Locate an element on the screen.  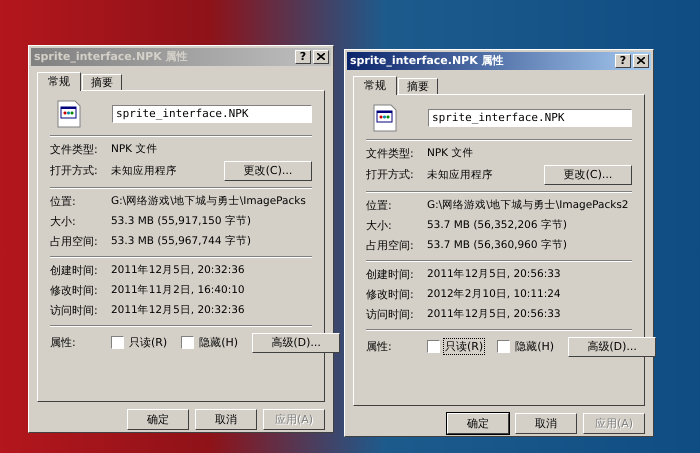
field-value: 53.3 MB (55,917,150 字节) is located at coordinates (181, 221).